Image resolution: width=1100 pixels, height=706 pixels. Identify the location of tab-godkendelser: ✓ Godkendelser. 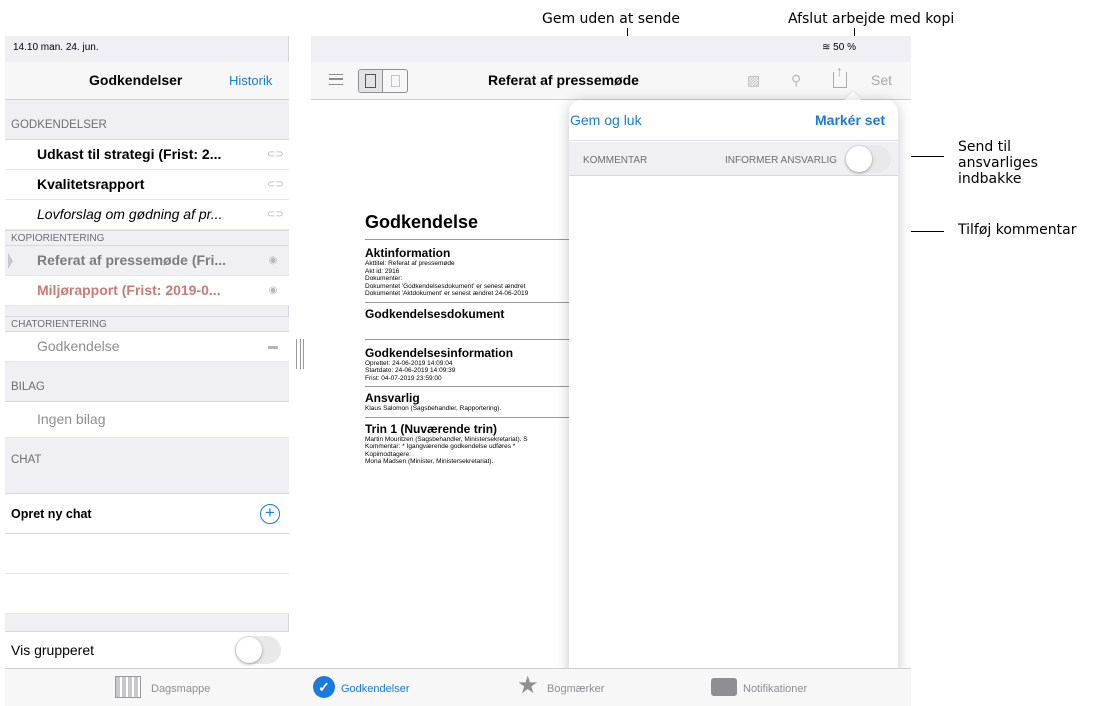
(373, 688).